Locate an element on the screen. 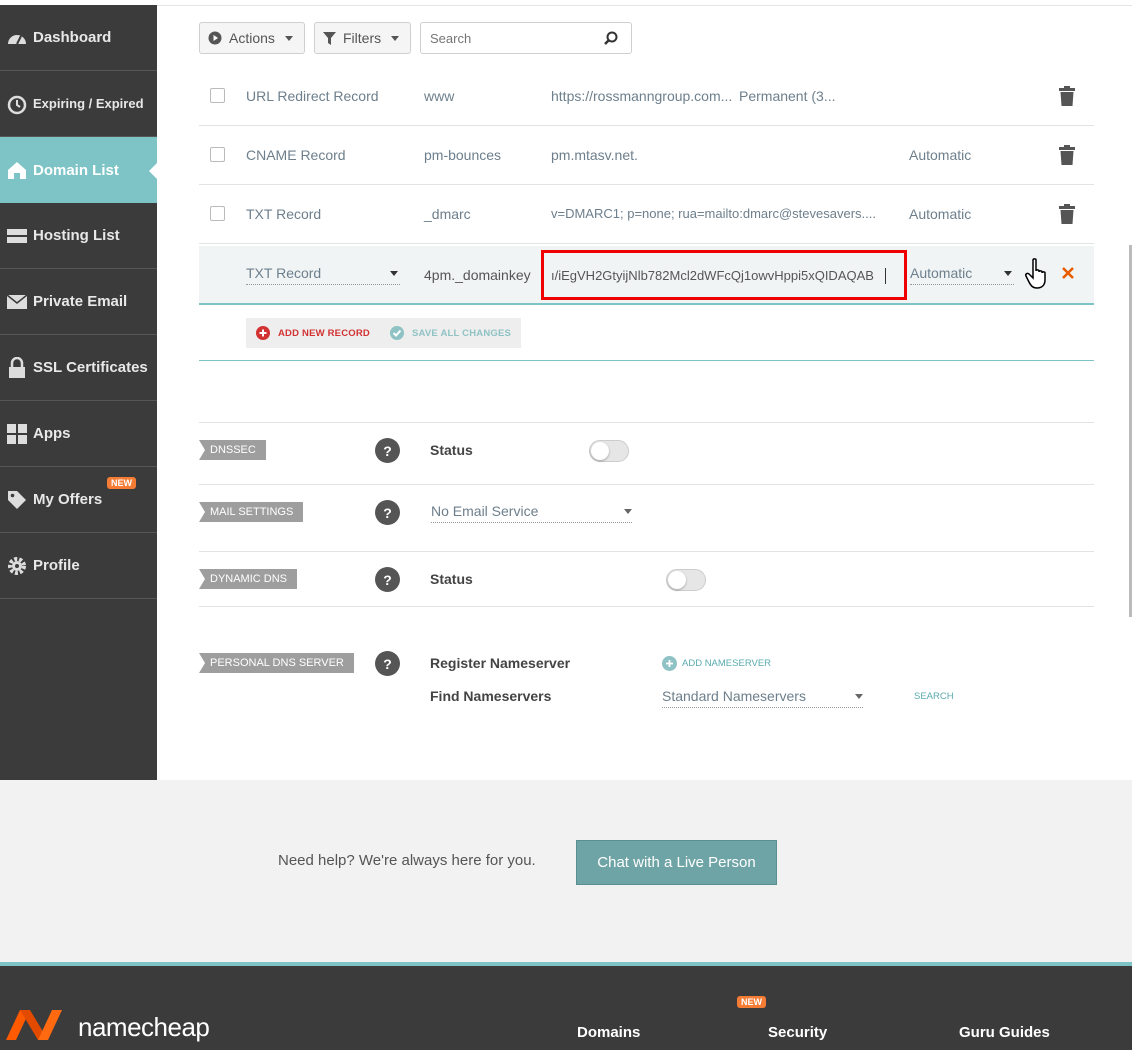 This screenshot has width=1132, height=1050. record-type-select: TXT Record is located at coordinates (323, 275).